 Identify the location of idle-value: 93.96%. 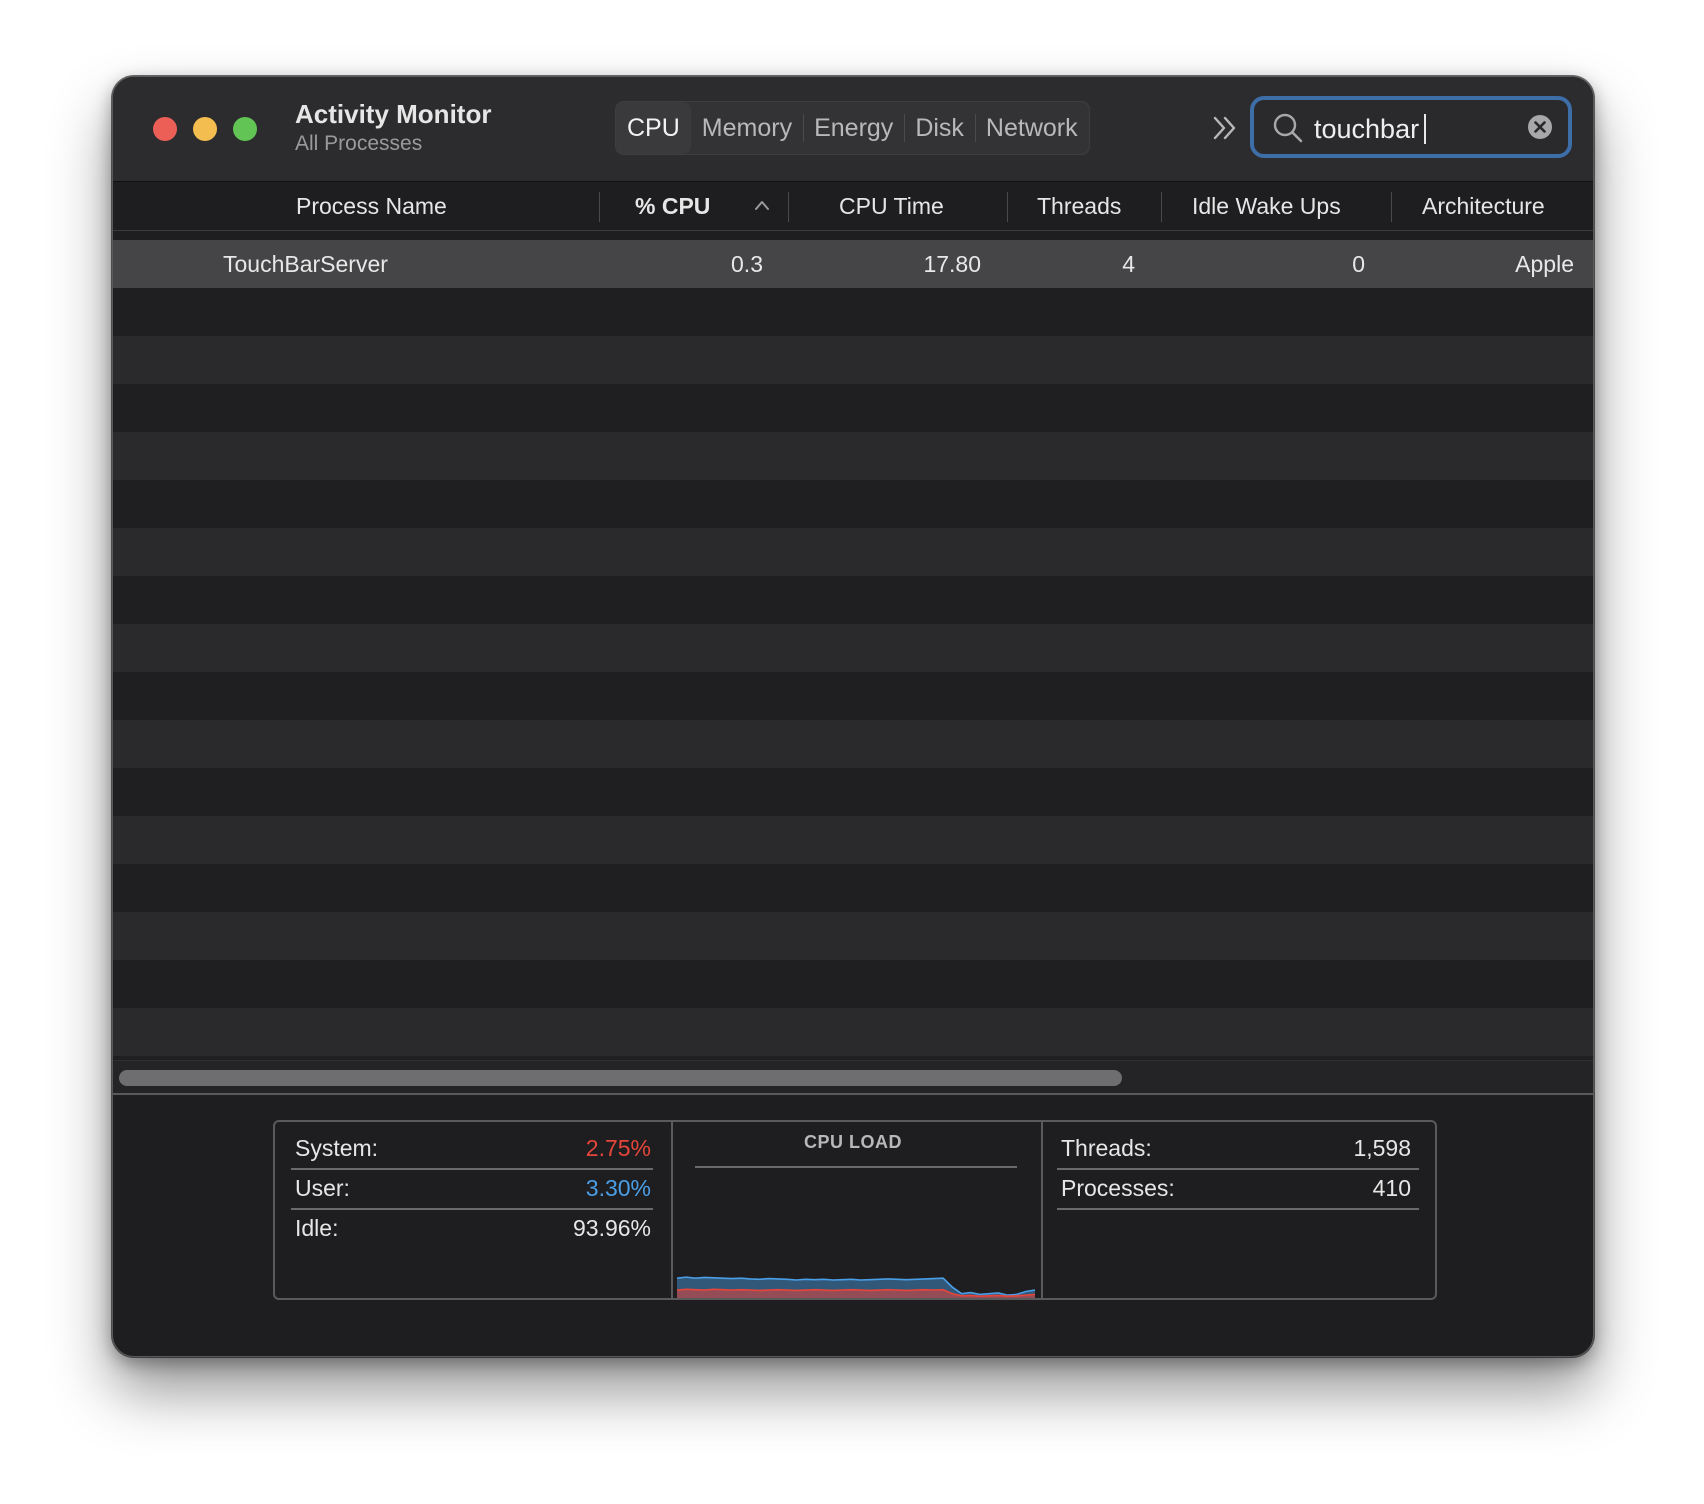
(611, 1228).